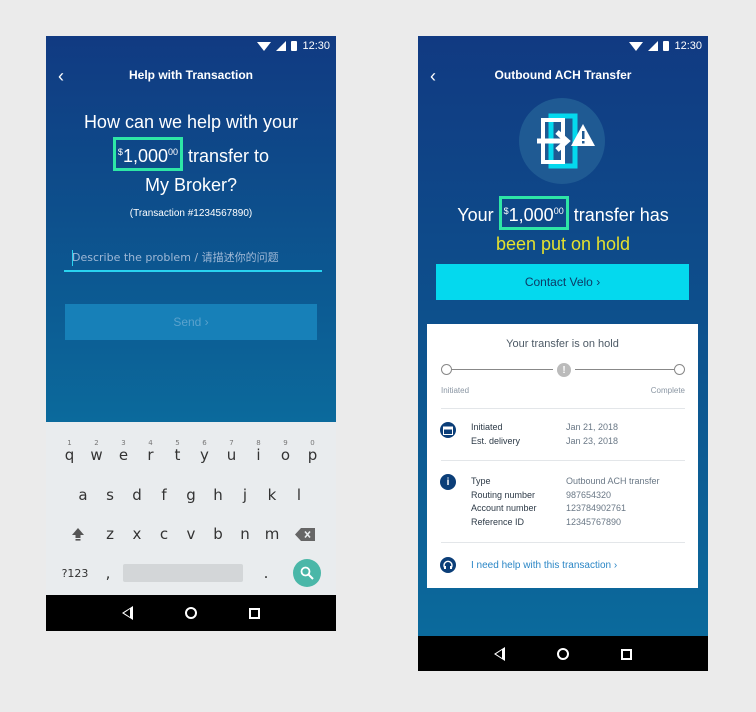 This screenshot has height=712, width=756. I want to click on contact-velo-button: Contact Velo ›, so click(562, 282).